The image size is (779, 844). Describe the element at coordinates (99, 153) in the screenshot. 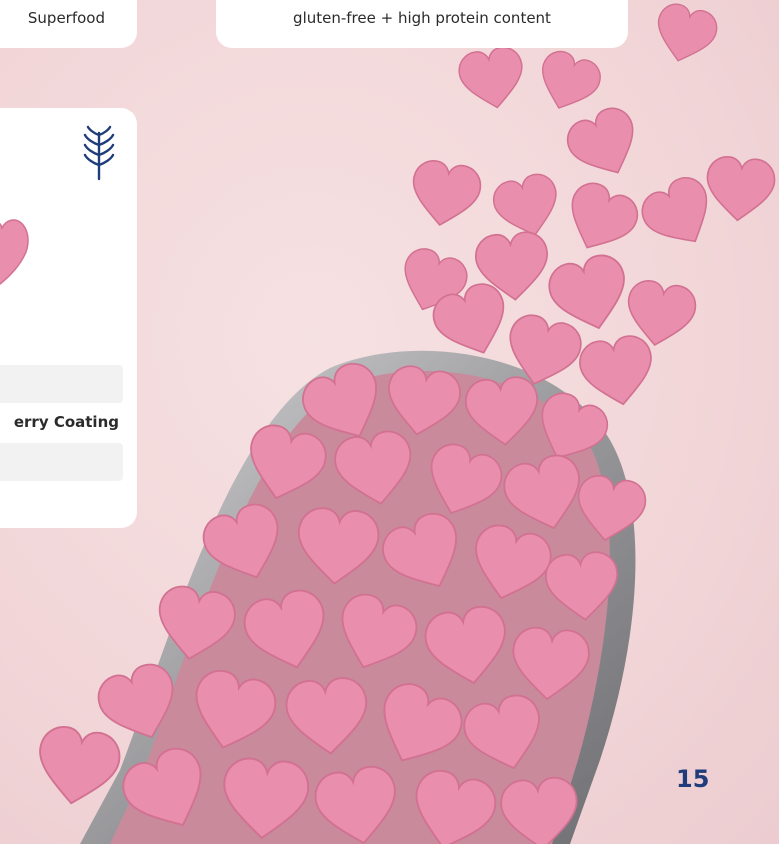

I see `wheat-icon` at that location.